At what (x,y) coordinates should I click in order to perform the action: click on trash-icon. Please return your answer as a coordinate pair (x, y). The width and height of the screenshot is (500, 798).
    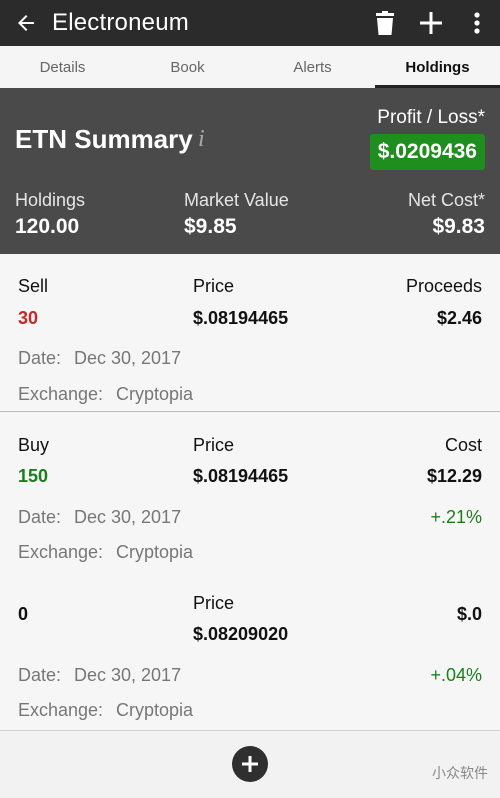
    Looking at the image, I should click on (385, 23).